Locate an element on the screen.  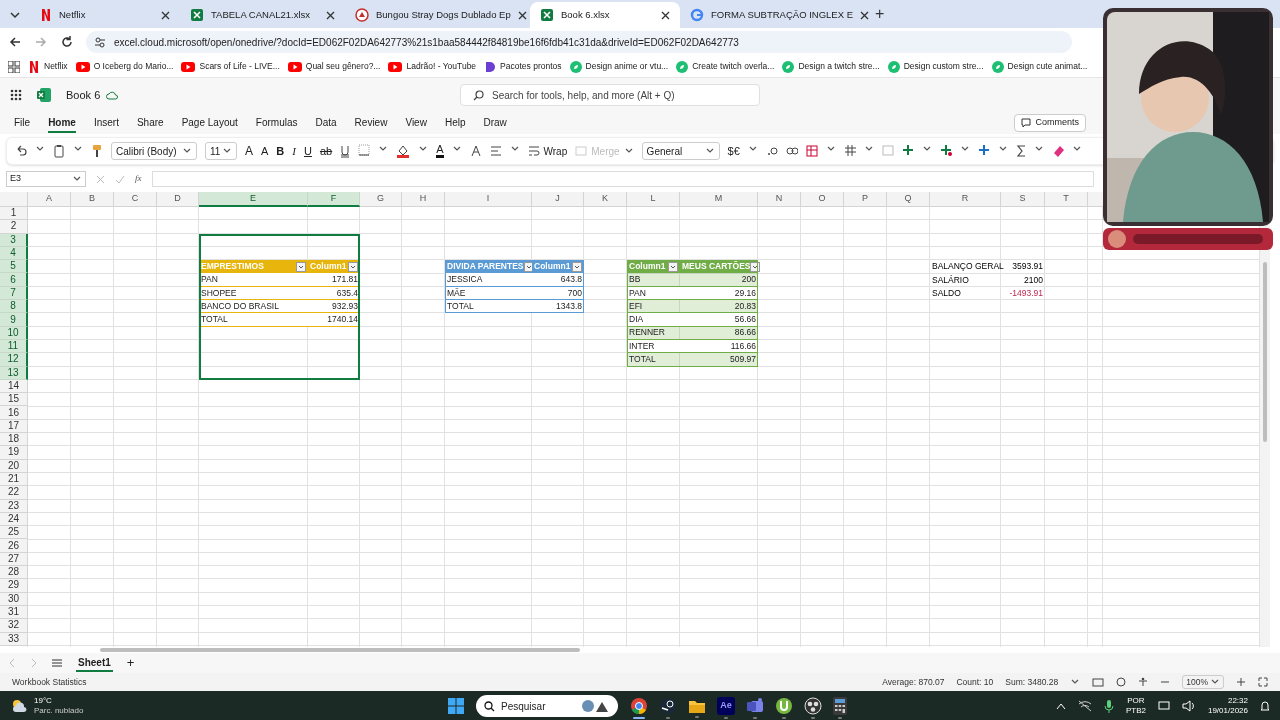
browser-tab: Bungou Stray Dogs Dublado Ep is located at coordinates (437, 15).